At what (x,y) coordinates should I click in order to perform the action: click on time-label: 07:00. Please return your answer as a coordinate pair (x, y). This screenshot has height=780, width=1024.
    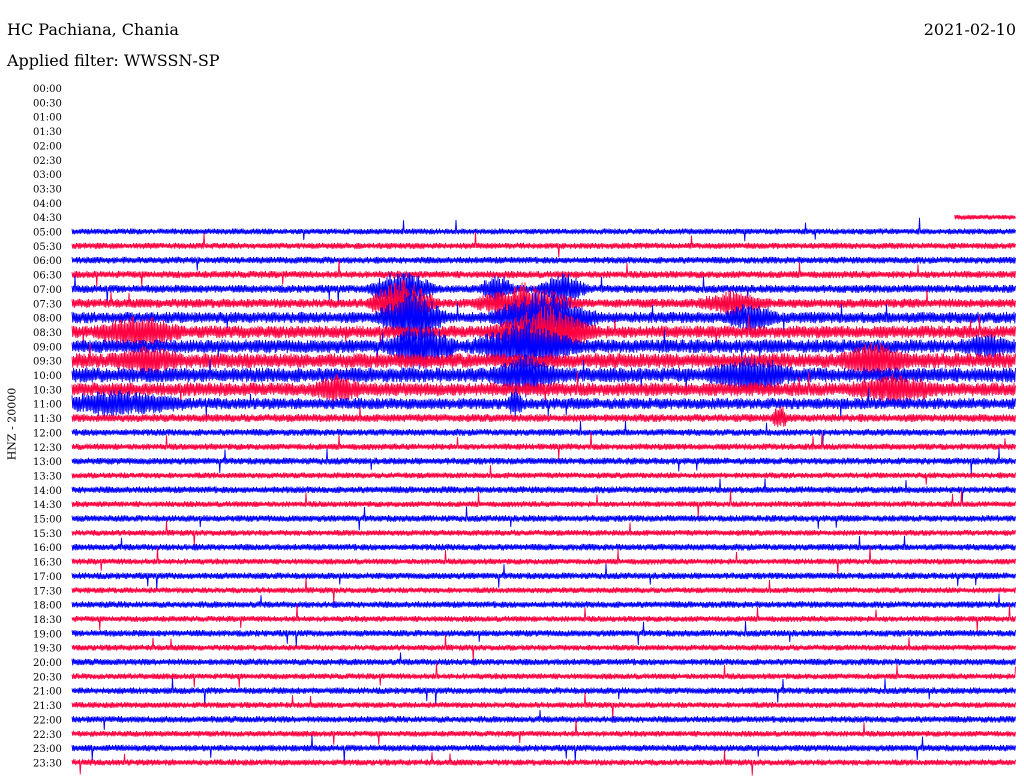
    Looking at the image, I should click on (47, 290).